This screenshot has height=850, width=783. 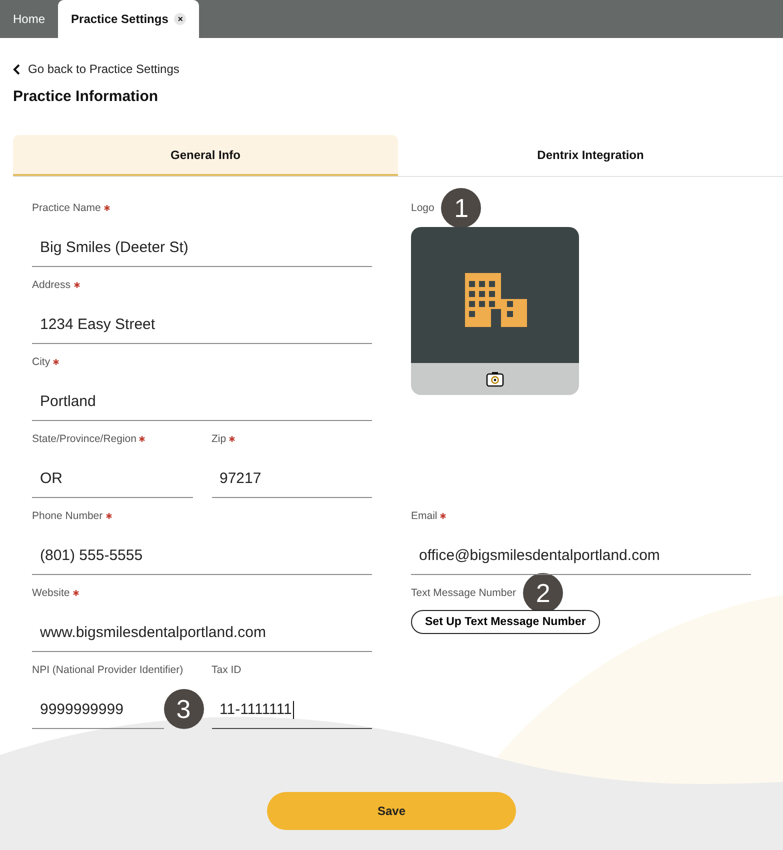 What do you see at coordinates (112, 439) in the screenshot?
I see `field-label: State/Province/Region` at bounding box center [112, 439].